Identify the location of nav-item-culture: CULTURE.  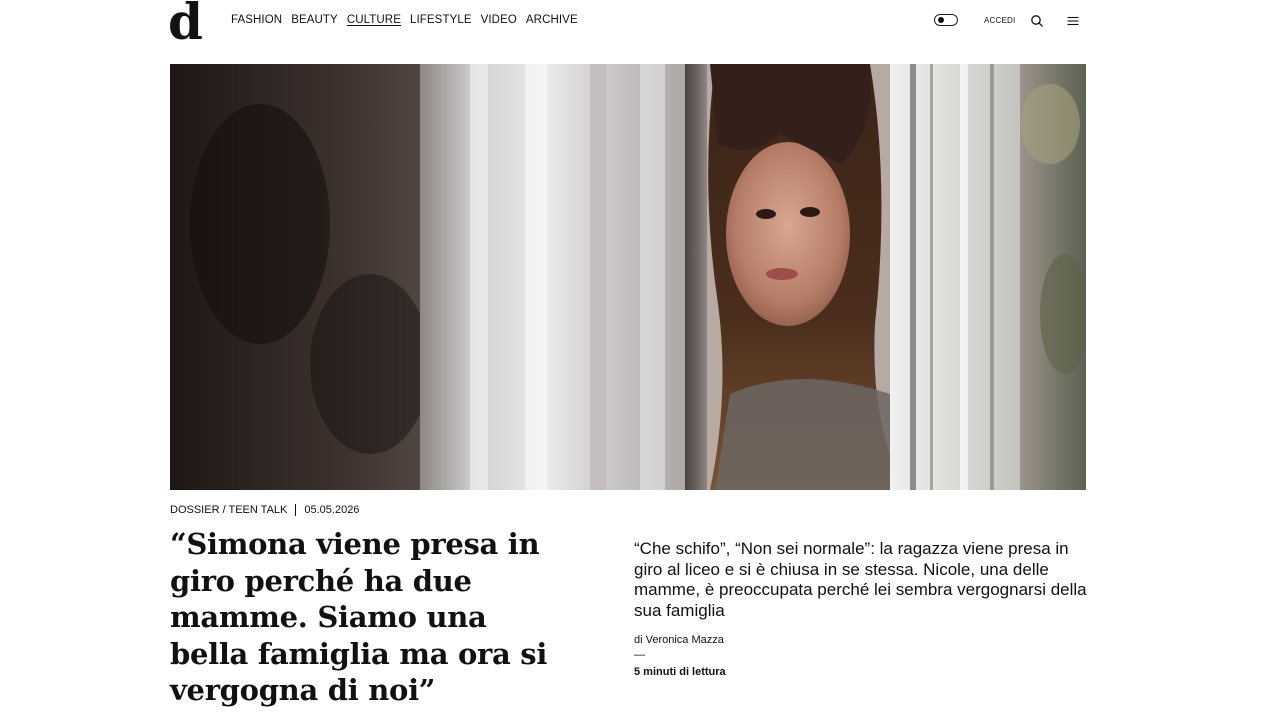
(374, 20).